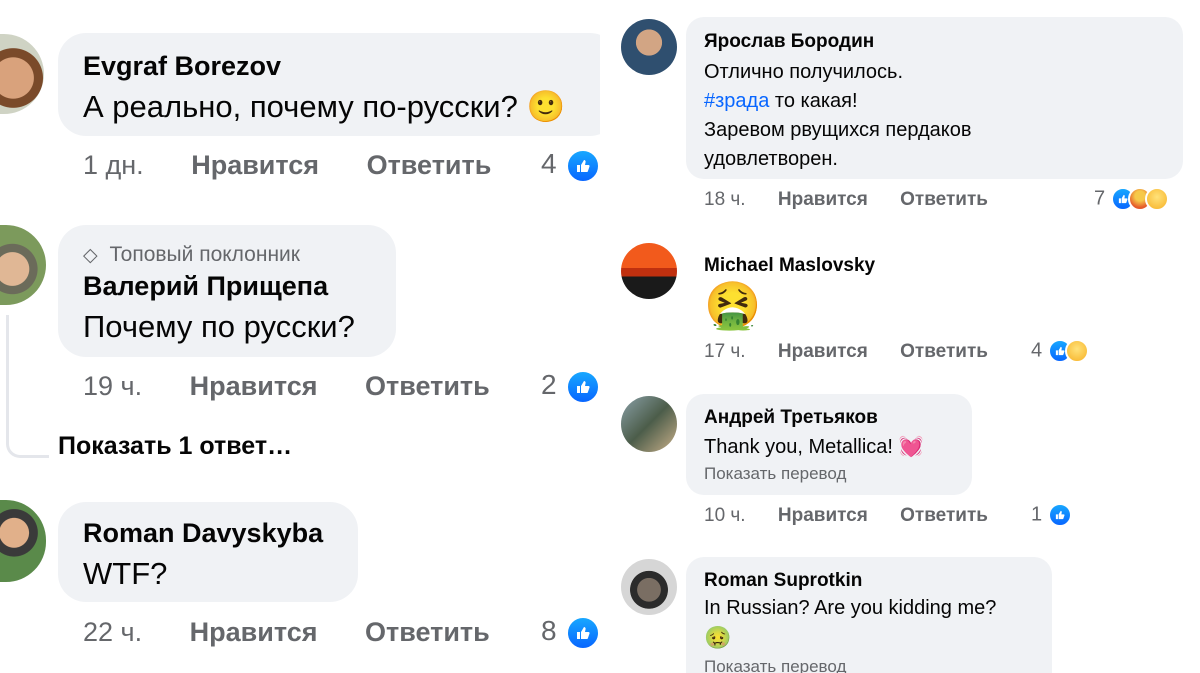 This screenshot has width=1200, height=673. Describe the element at coordinates (733, 305) in the screenshot. I see `comment-emoji: 🤮` at that location.